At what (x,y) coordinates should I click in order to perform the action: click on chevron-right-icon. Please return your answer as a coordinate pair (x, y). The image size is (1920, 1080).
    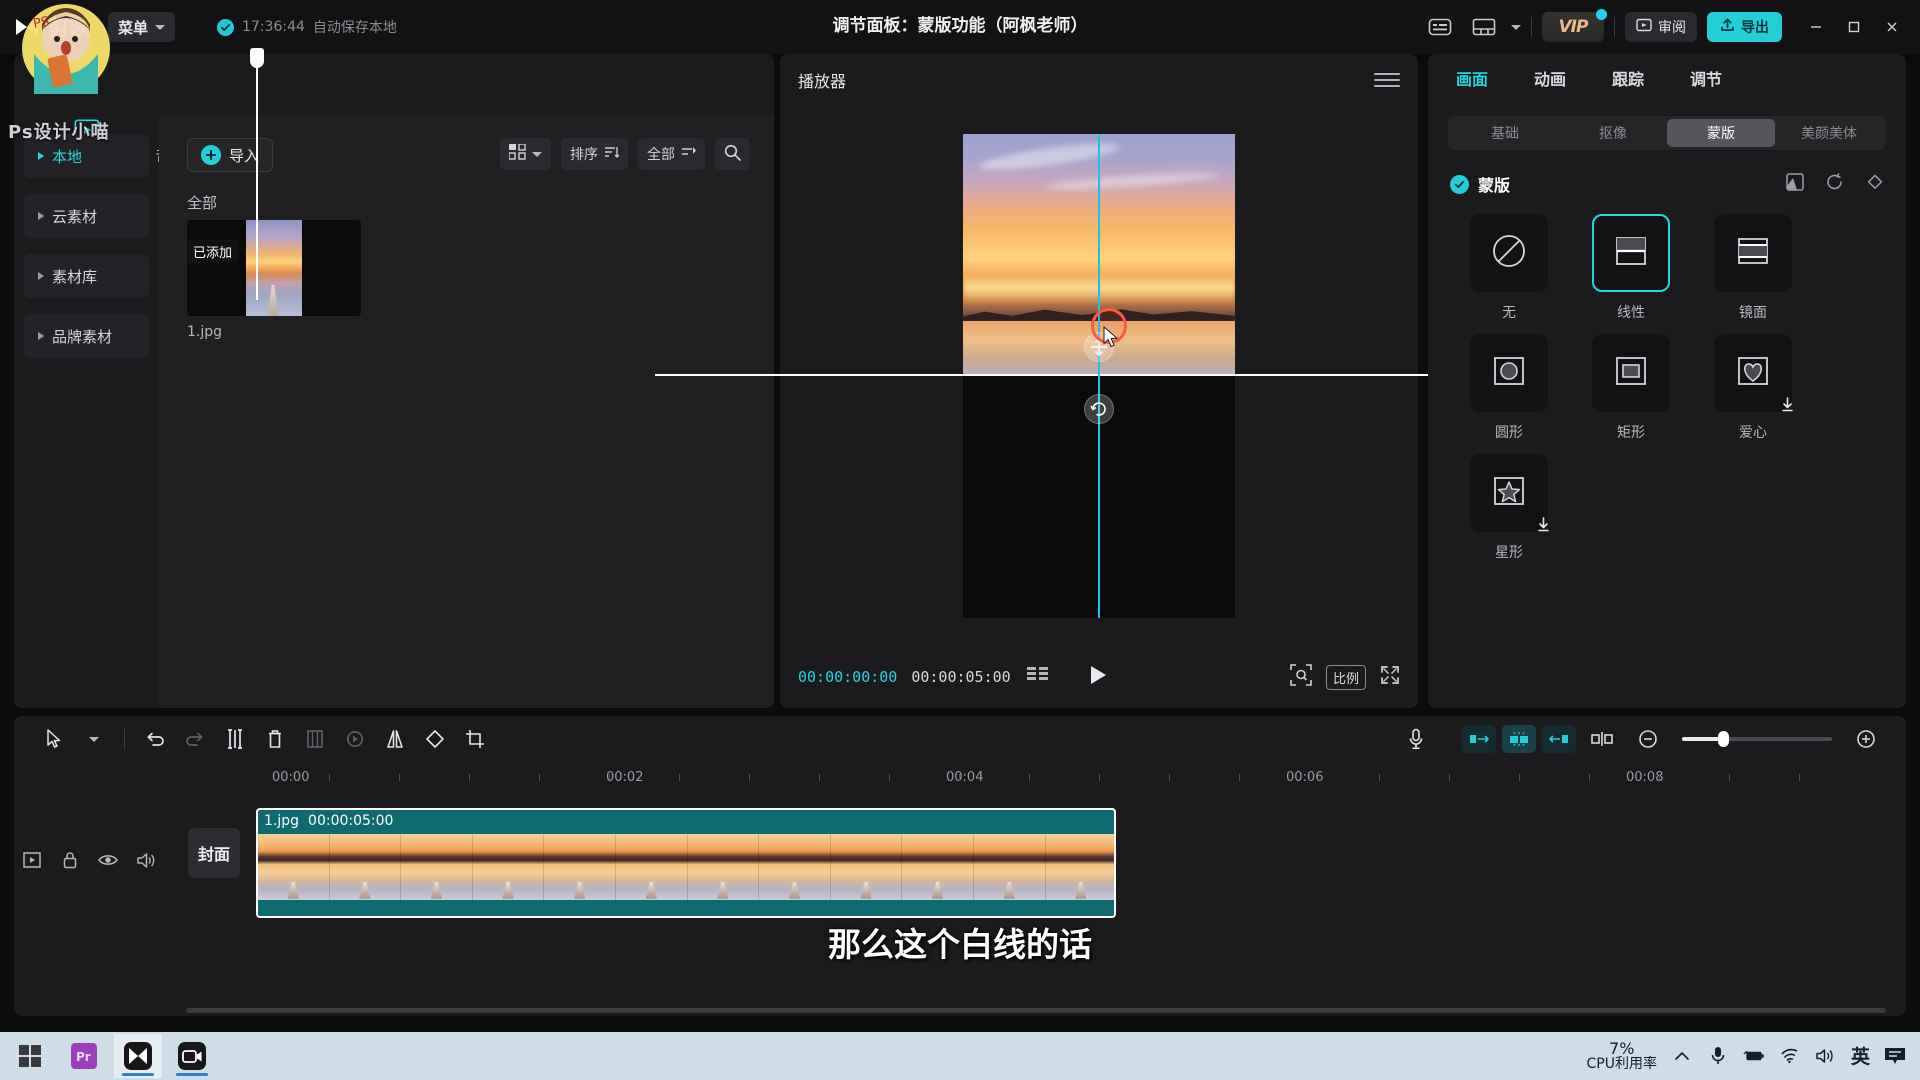
    Looking at the image, I should click on (41, 156).